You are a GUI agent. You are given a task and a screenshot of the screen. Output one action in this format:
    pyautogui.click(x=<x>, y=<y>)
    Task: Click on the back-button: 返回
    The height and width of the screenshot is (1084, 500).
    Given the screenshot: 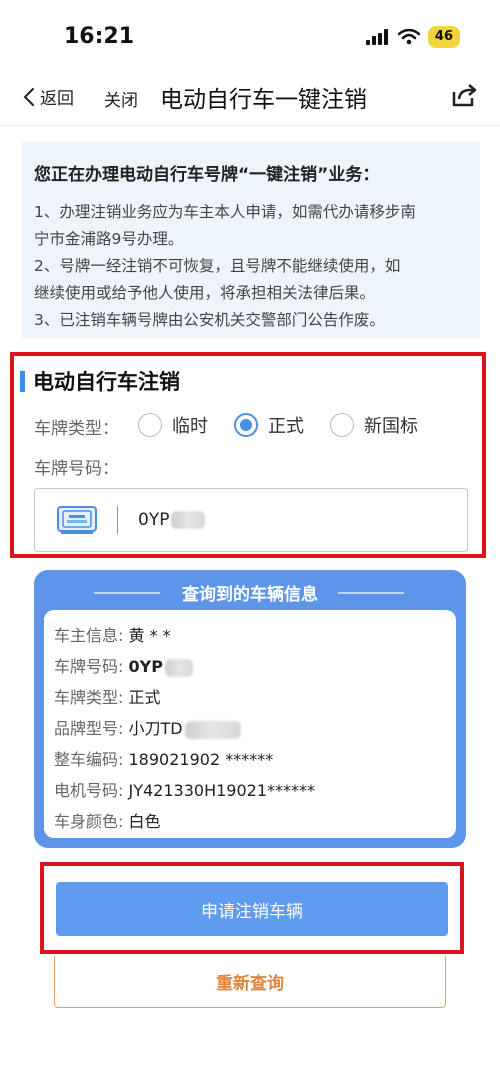 What is the action you would take?
    pyautogui.click(x=48, y=96)
    